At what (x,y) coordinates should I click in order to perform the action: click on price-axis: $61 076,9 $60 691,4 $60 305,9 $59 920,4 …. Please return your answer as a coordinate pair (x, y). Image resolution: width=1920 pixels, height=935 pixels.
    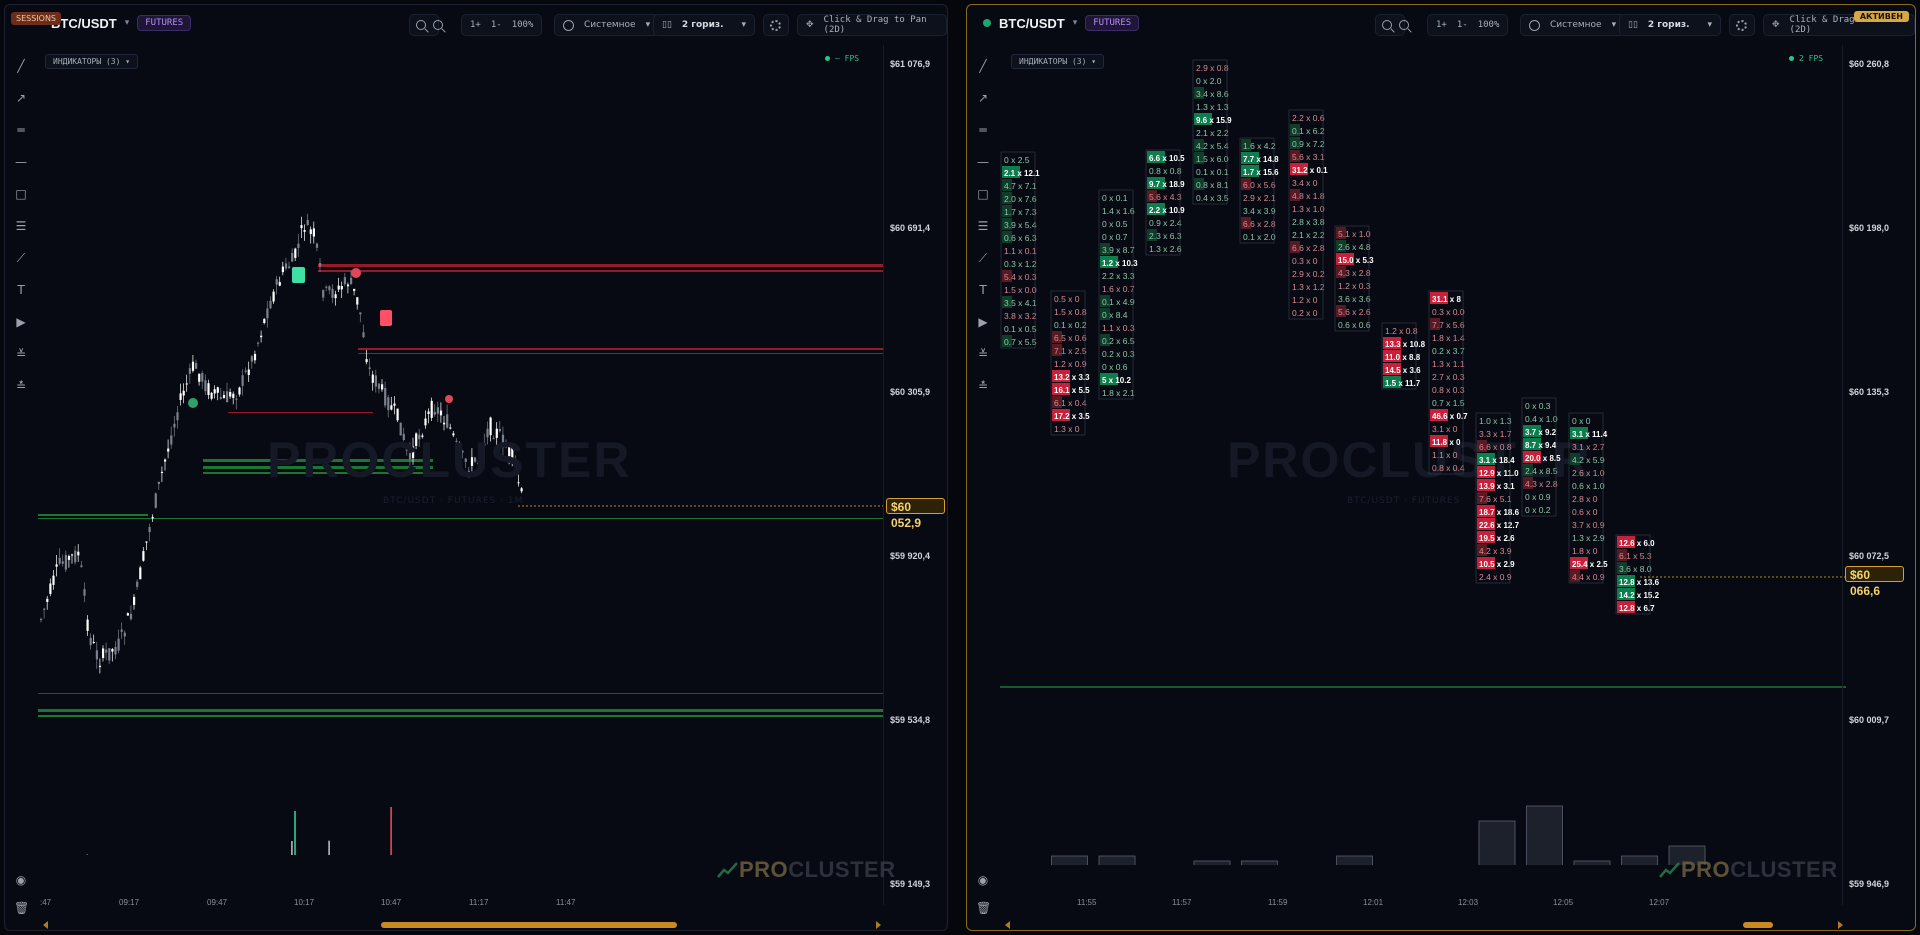
    Looking at the image, I should click on (914, 475).